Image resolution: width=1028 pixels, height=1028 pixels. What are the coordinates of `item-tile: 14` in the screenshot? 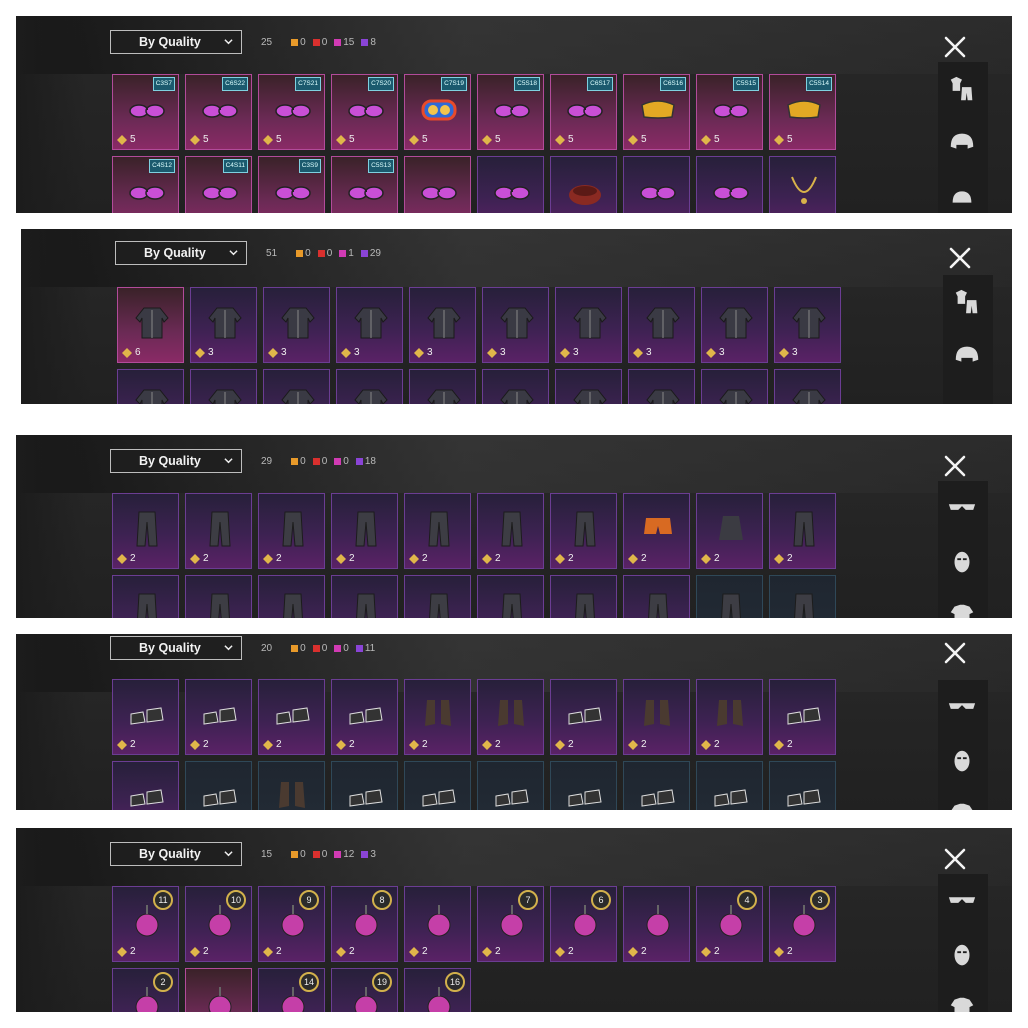 It's located at (291, 990).